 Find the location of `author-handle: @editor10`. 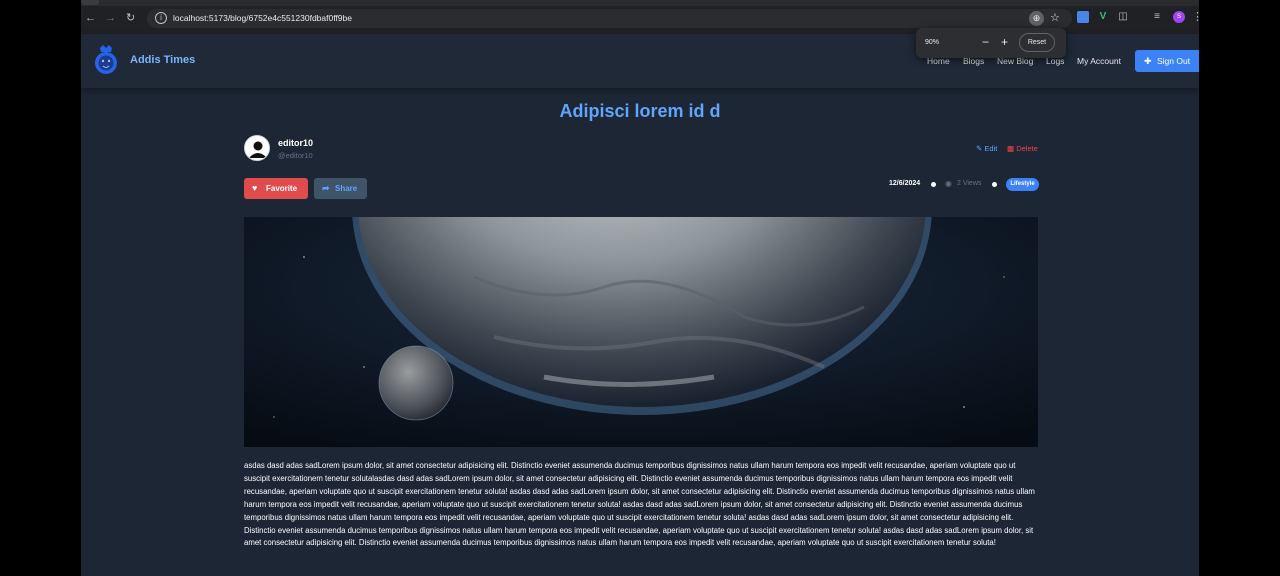

author-handle: @editor10 is located at coordinates (295, 155).